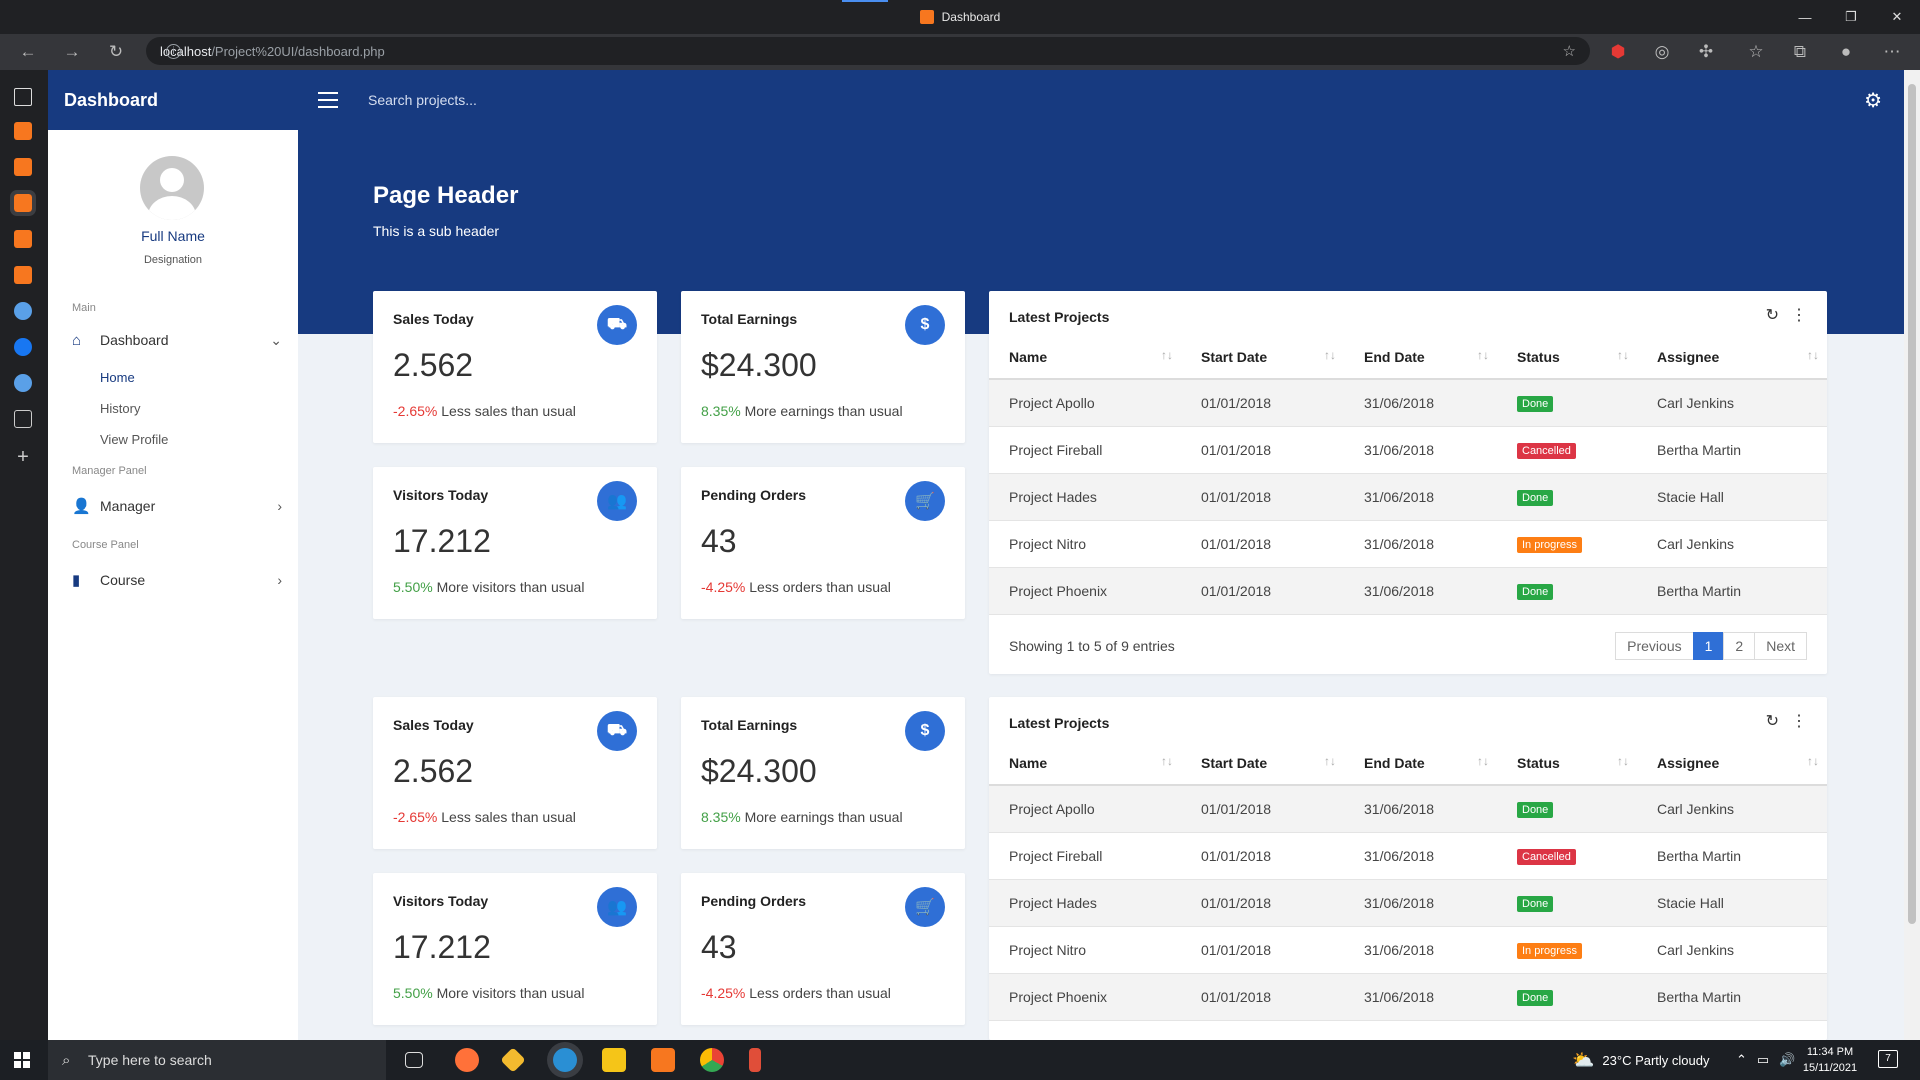  I want to click on ublock-icon: ⬢, so click(1618, 52).